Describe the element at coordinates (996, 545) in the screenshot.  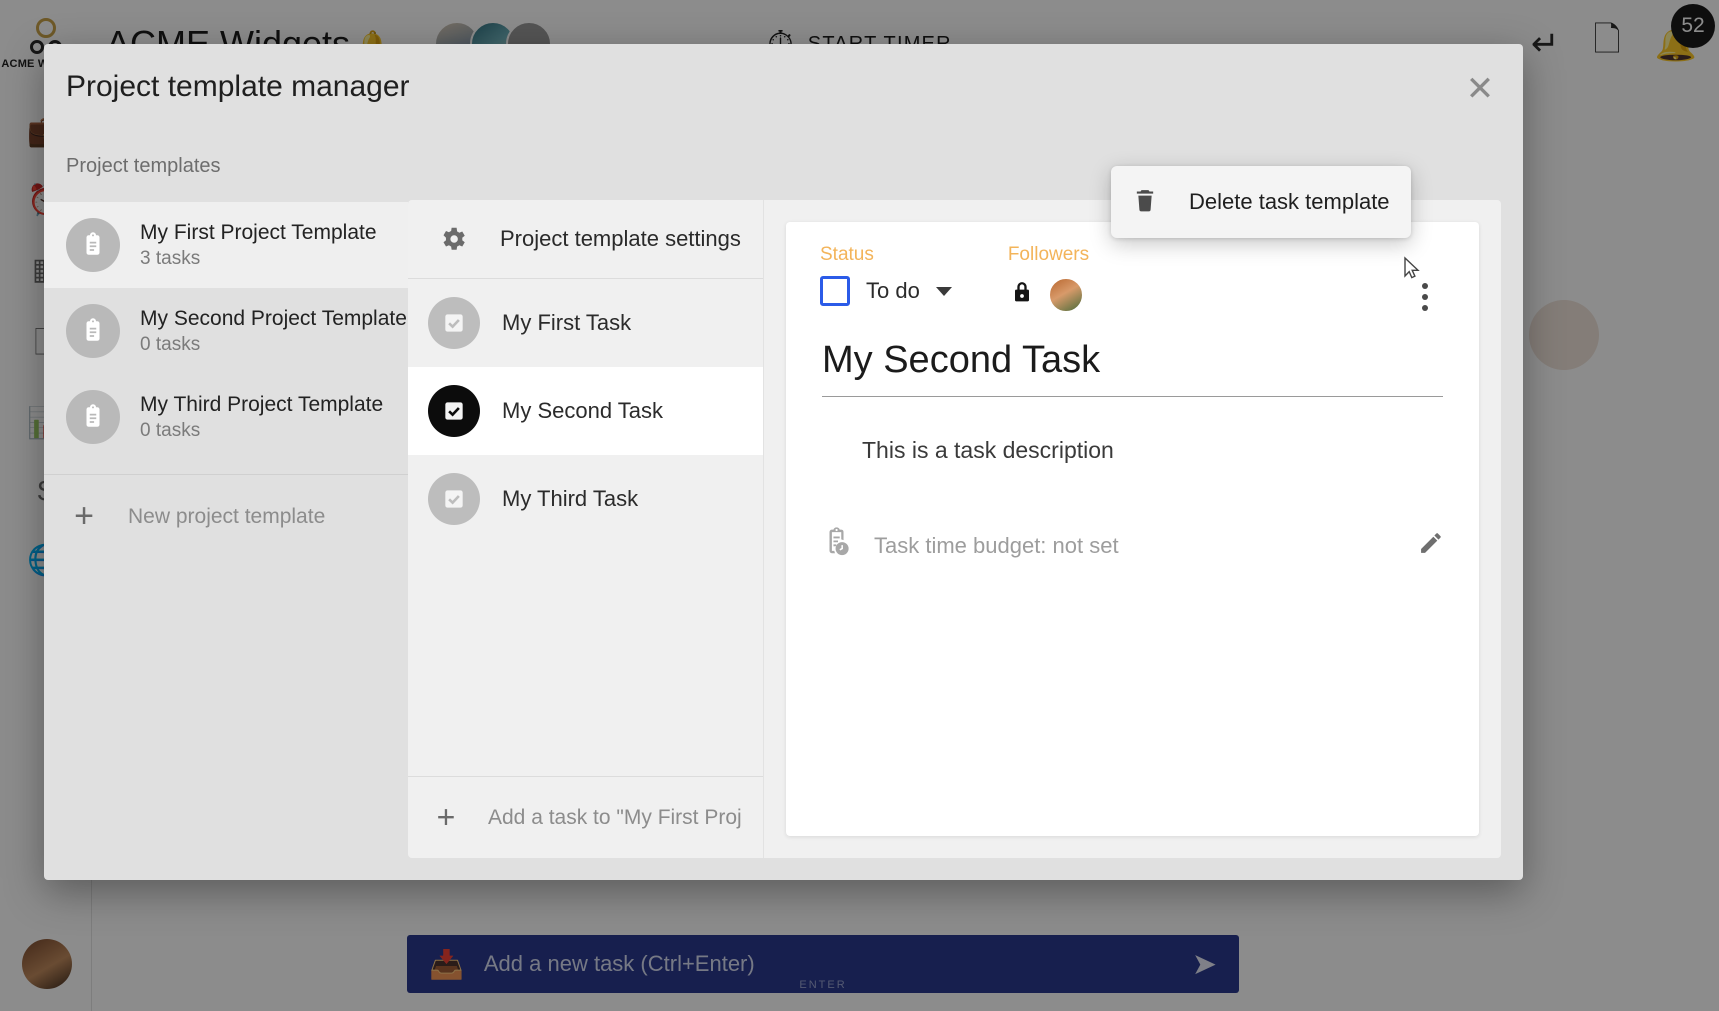
I see `task-time-budget-label: Task time budget: not set` at that location.